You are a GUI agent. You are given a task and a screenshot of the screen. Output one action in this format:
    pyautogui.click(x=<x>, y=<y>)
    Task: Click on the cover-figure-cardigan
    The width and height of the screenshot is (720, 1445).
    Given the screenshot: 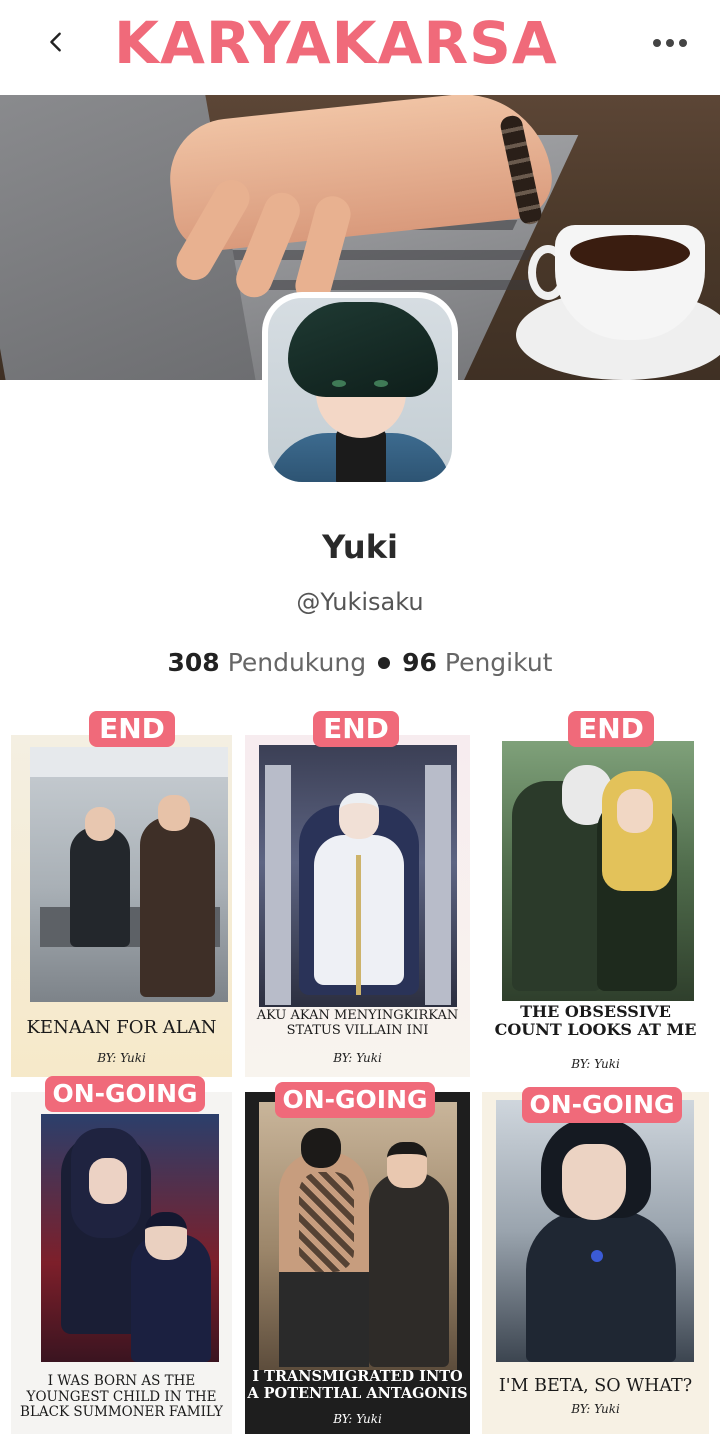 What is the action you would take?
    pyautogui.click(x=409, y=1269)
    